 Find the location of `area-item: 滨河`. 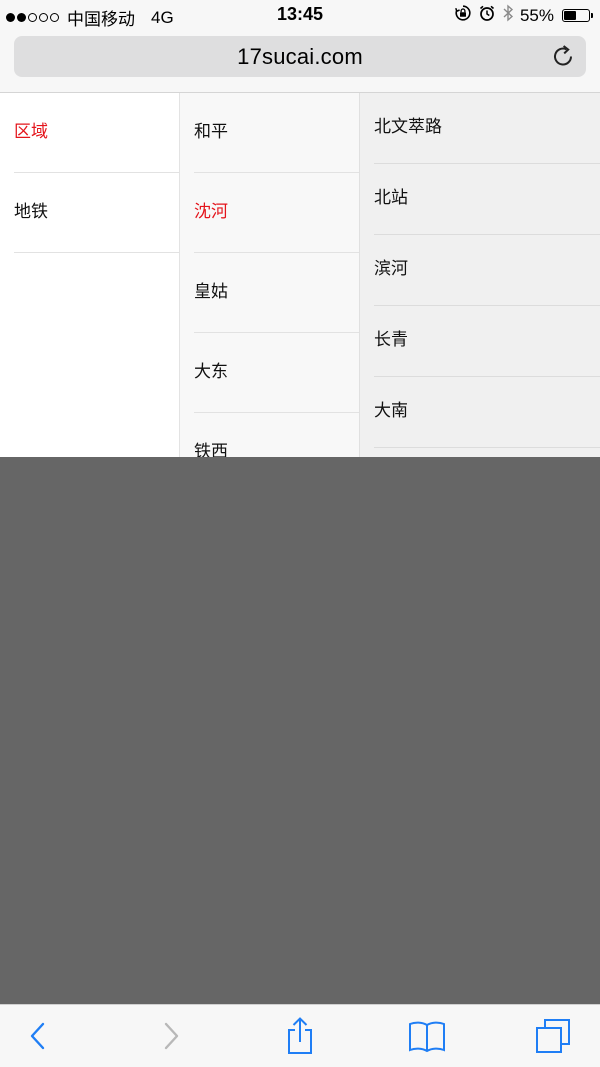

area-item: 滨河 is located at coordinates (487, 270).